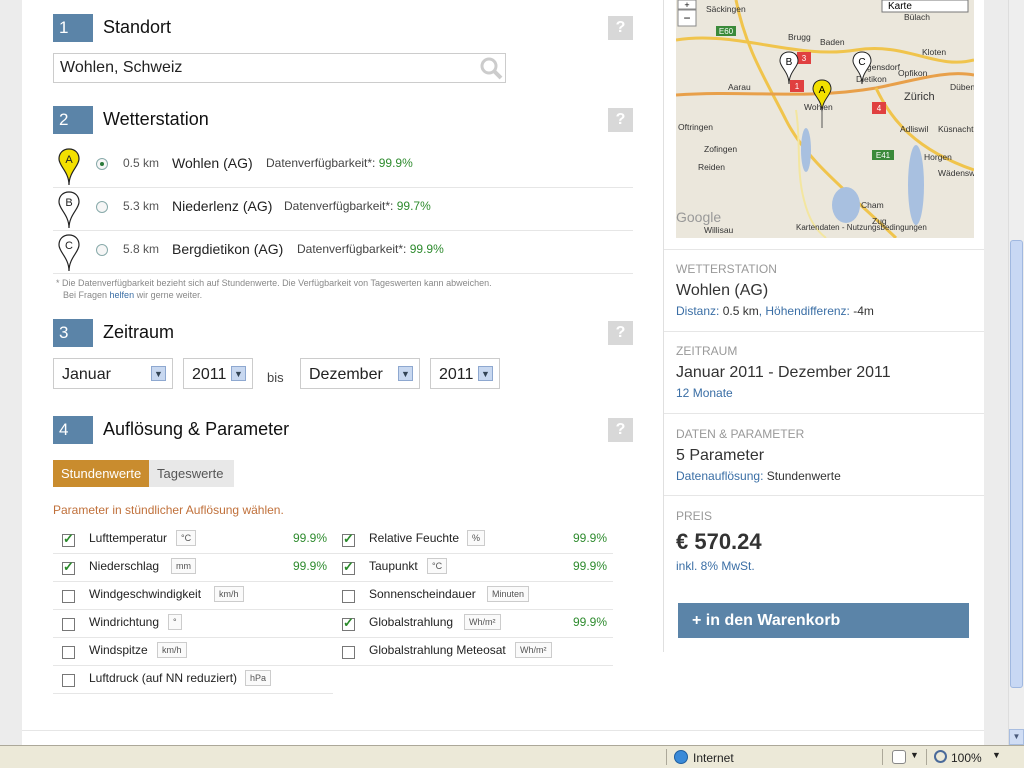  Describe the element at coordinates (739, 87) in the screenshot. I see `svg-text: Aarau` at that location.